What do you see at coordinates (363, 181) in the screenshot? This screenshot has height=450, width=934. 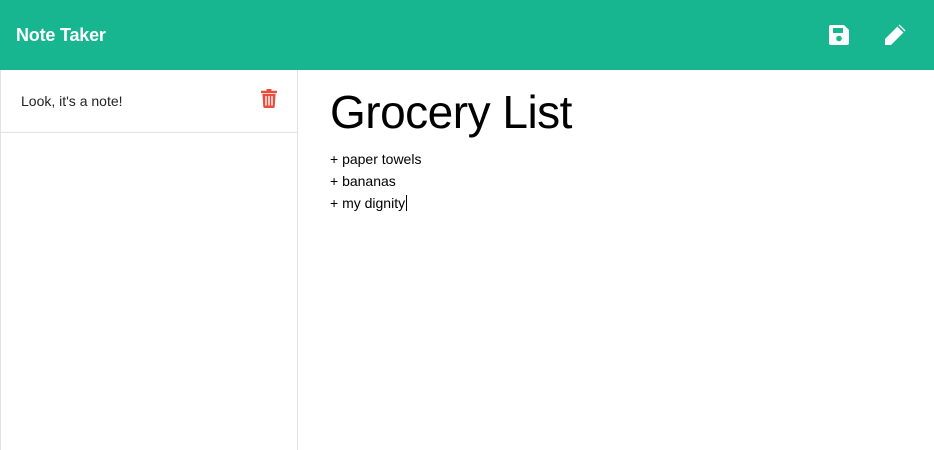 I see `note-text-line: + bananas` at bounding box center [363, 181].